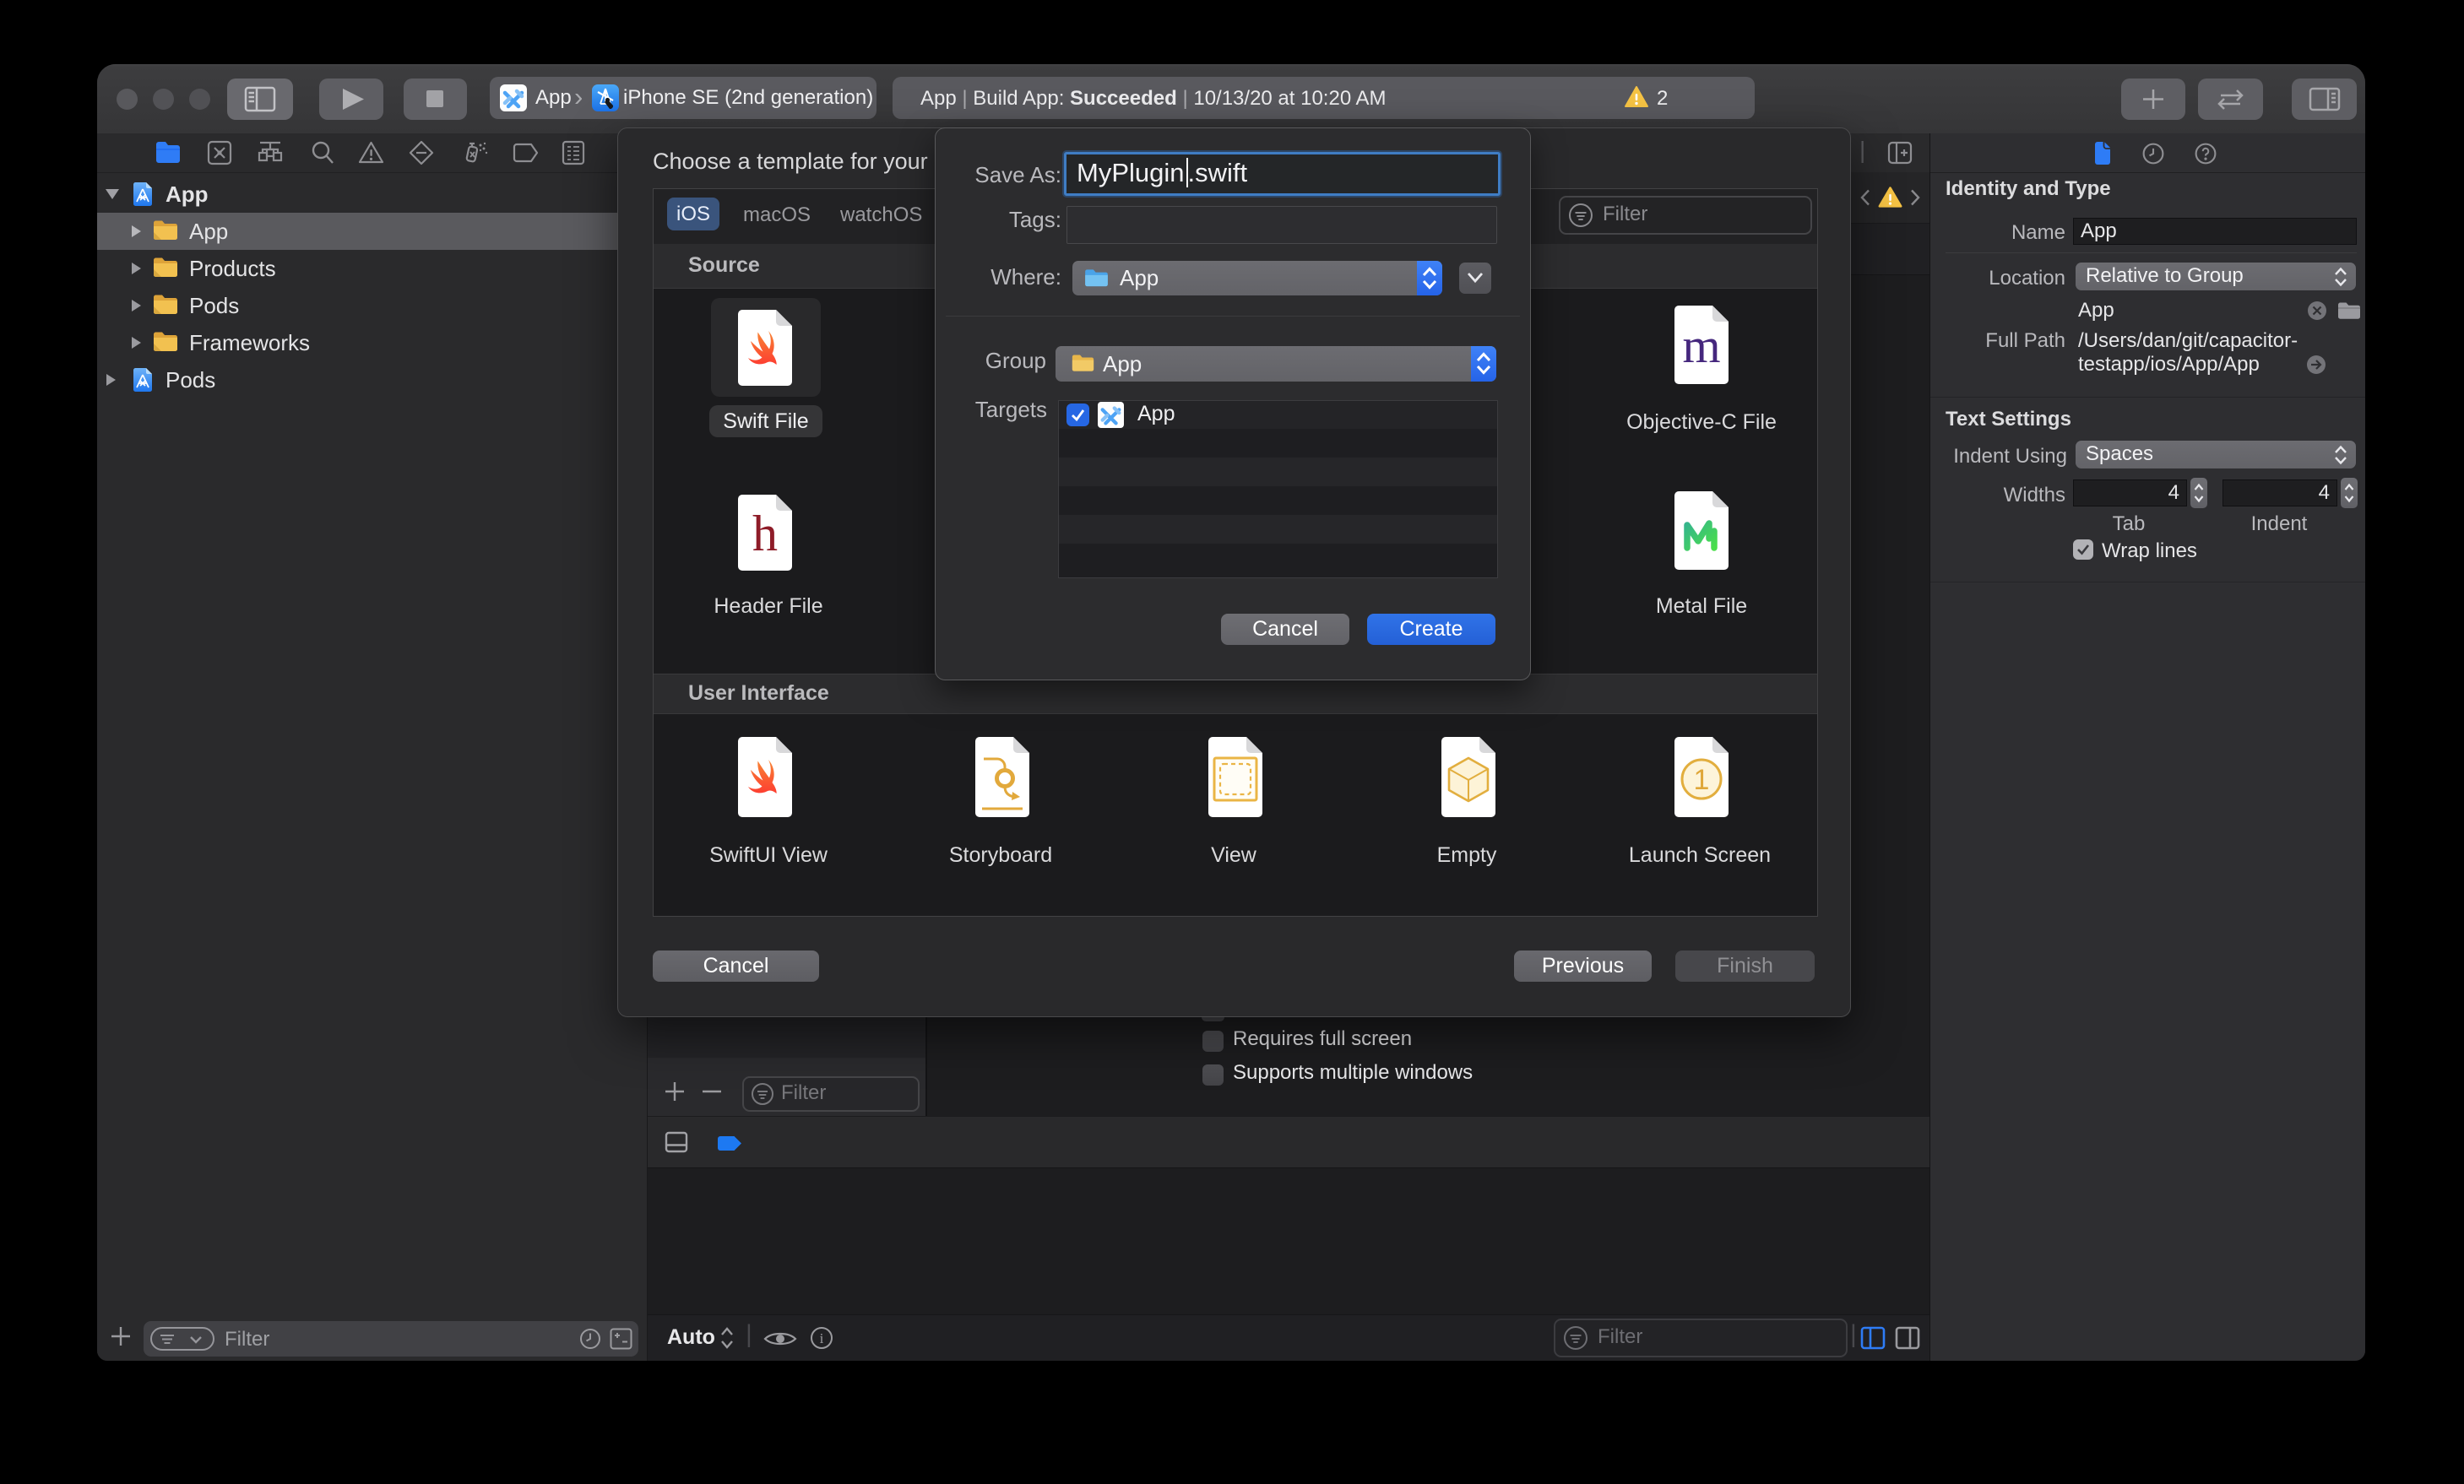 This screenshot has height=1484, width=2464. I want to click on svg-text: m, so click(1701, 345).